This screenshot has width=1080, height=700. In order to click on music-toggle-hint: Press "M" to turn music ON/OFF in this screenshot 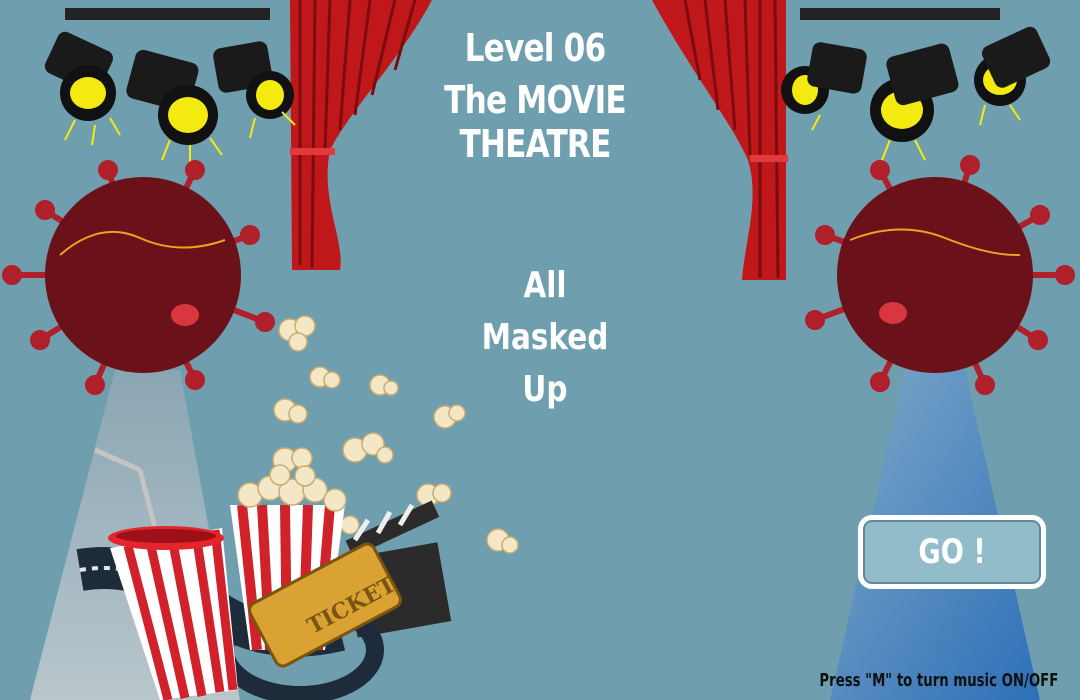, I will do `click(938, 680)`.